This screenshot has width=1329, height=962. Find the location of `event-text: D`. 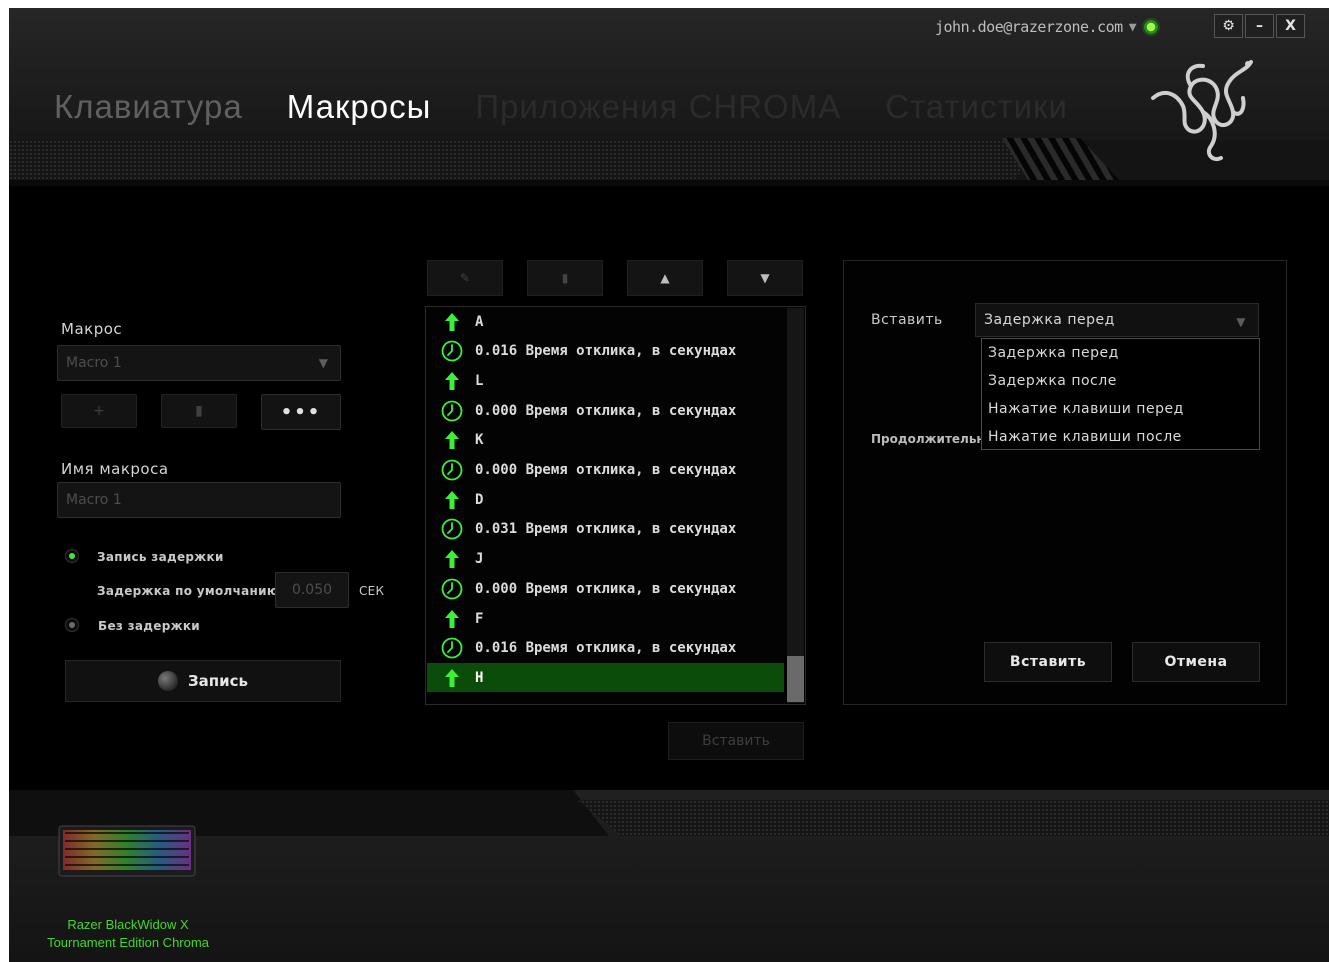

event-text: D is located at coordinates (479, 499).